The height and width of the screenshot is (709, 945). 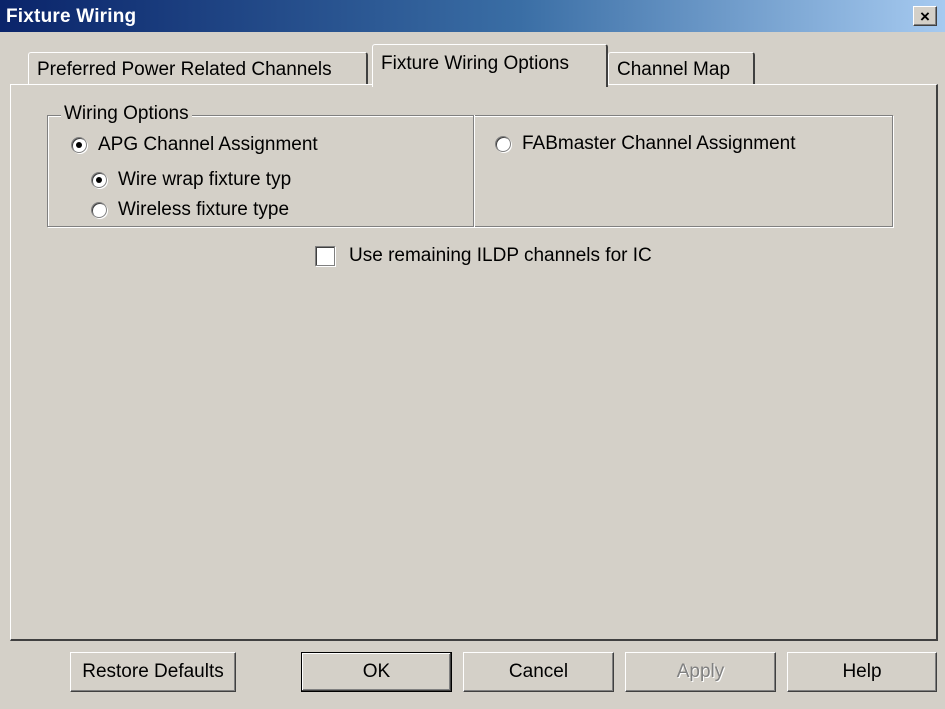 I want to click on wire-wrap-fixture-type-radio: Wire wrap fixture typ, so click(x=191, y=180).